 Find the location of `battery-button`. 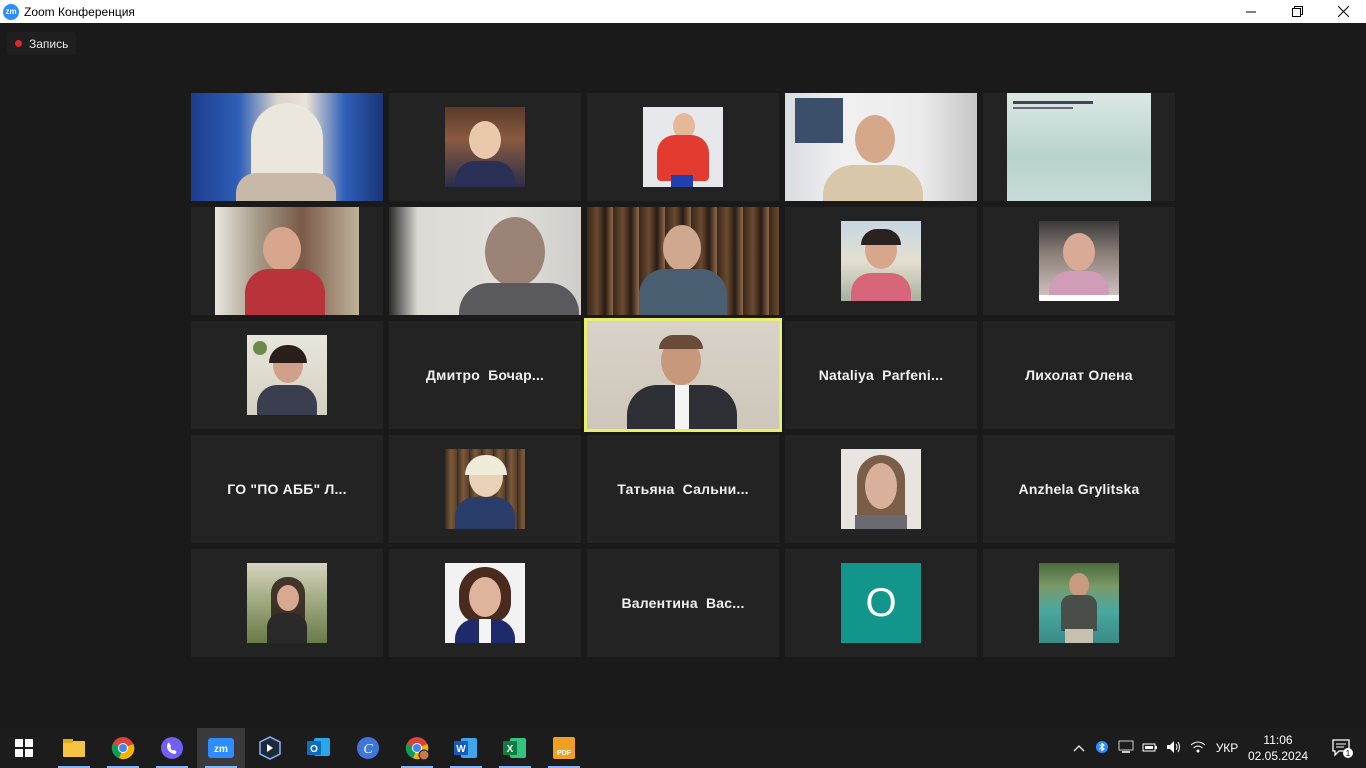

battery-button is located at coordinates (1150, 748).